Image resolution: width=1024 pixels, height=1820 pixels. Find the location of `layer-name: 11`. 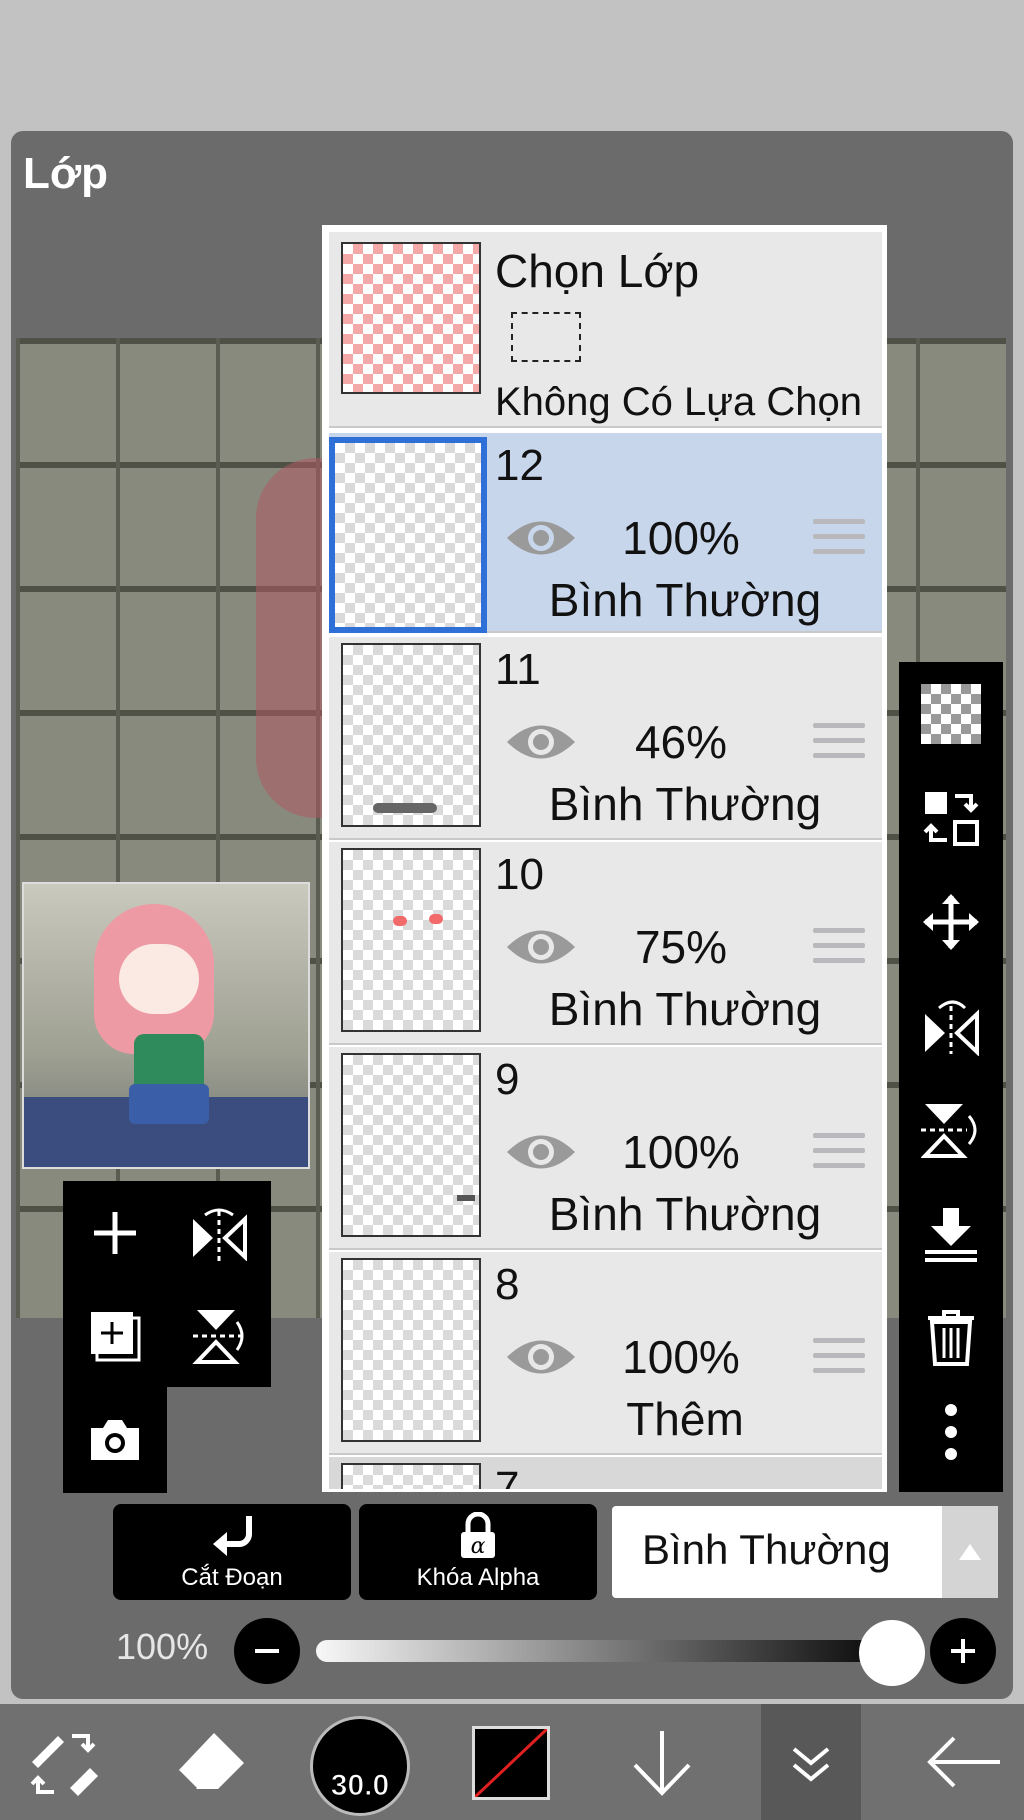

layer-name: 11 is located at coordinates (518, 669).